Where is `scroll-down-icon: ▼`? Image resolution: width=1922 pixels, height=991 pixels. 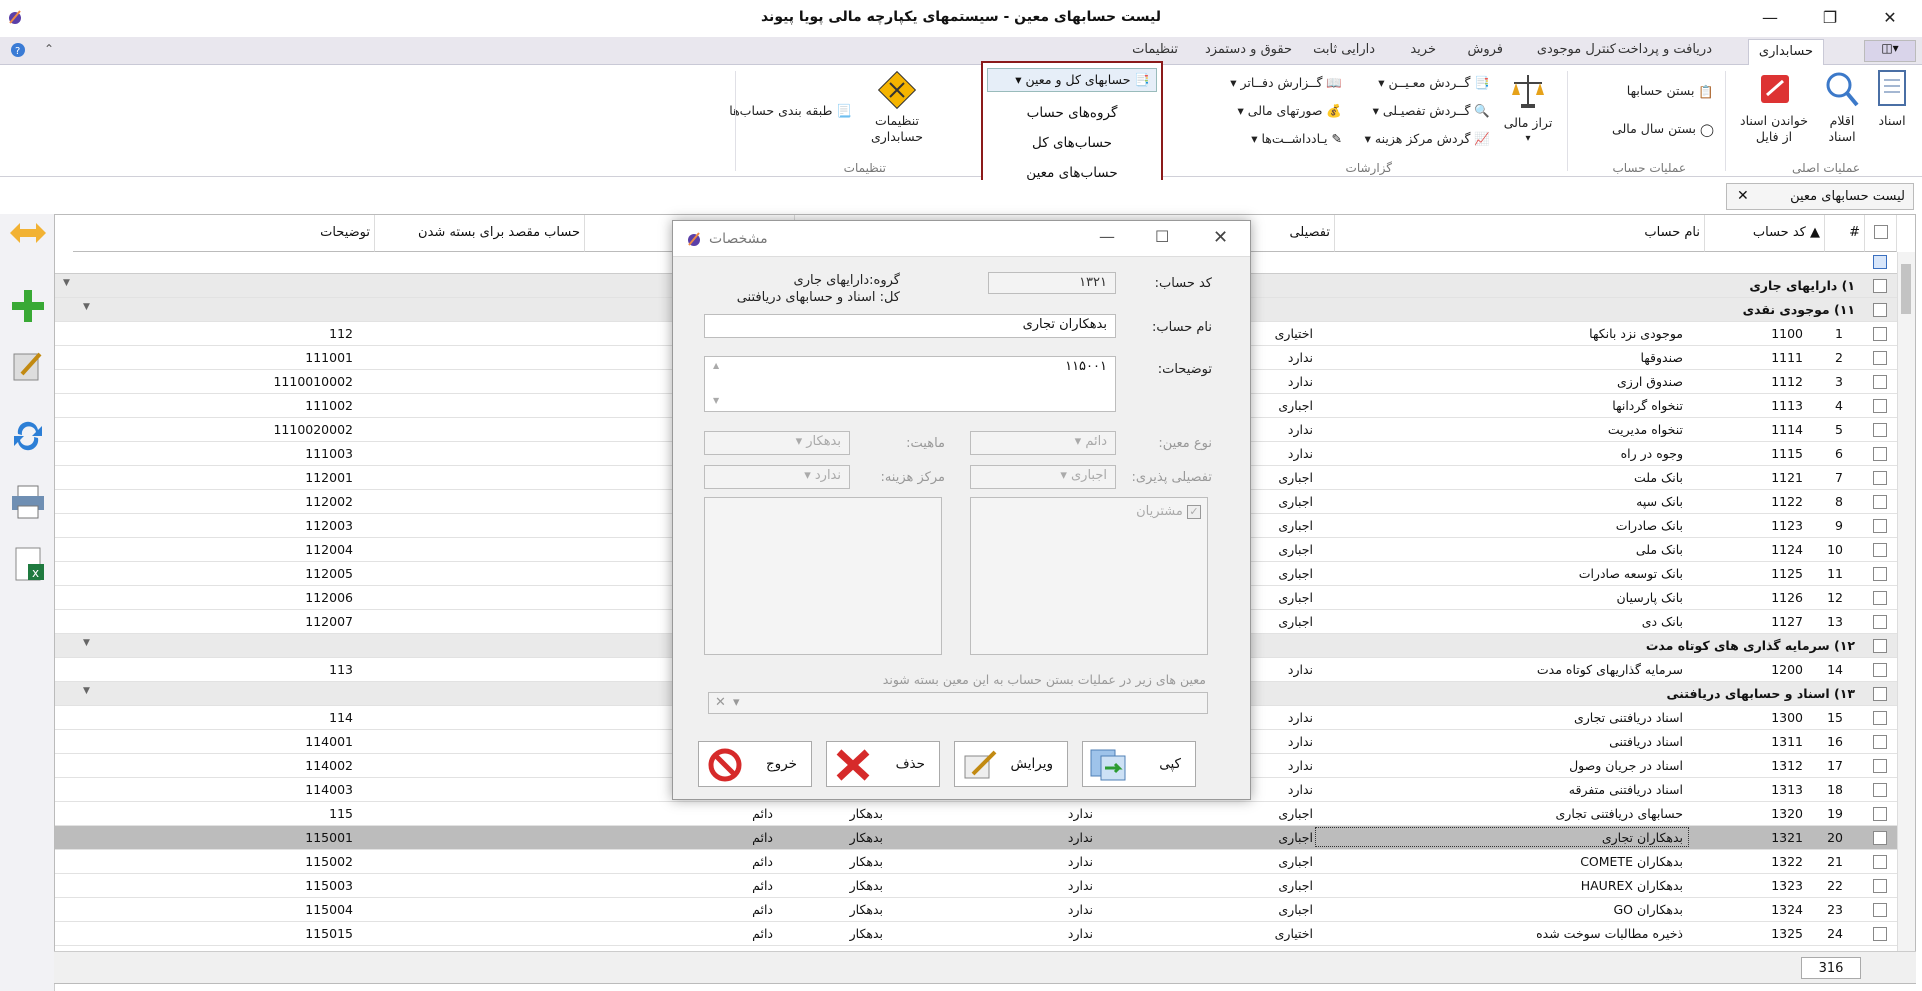 scroll-down-icon: ▼ is located at coordinates (716, 400).